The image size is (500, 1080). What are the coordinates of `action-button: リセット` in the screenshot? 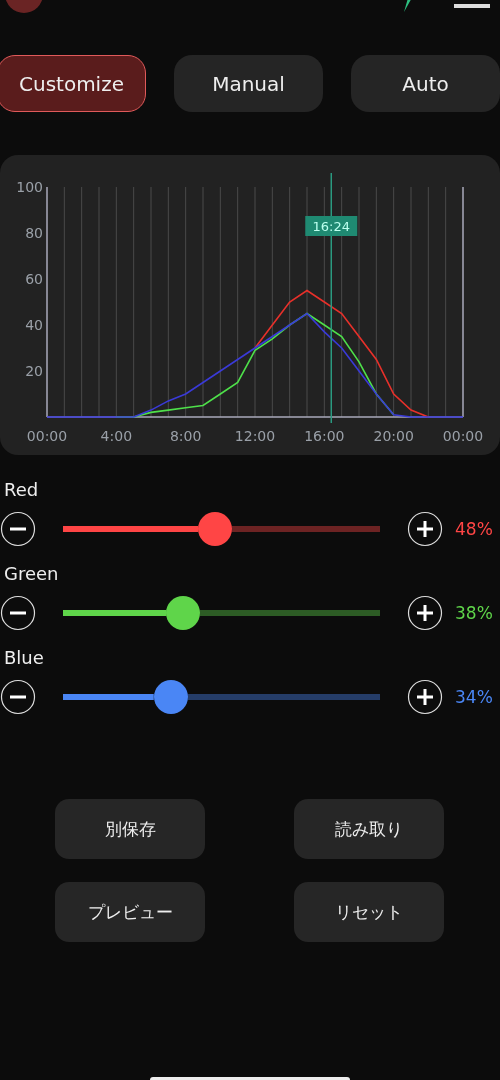 It's located at (369, 912).